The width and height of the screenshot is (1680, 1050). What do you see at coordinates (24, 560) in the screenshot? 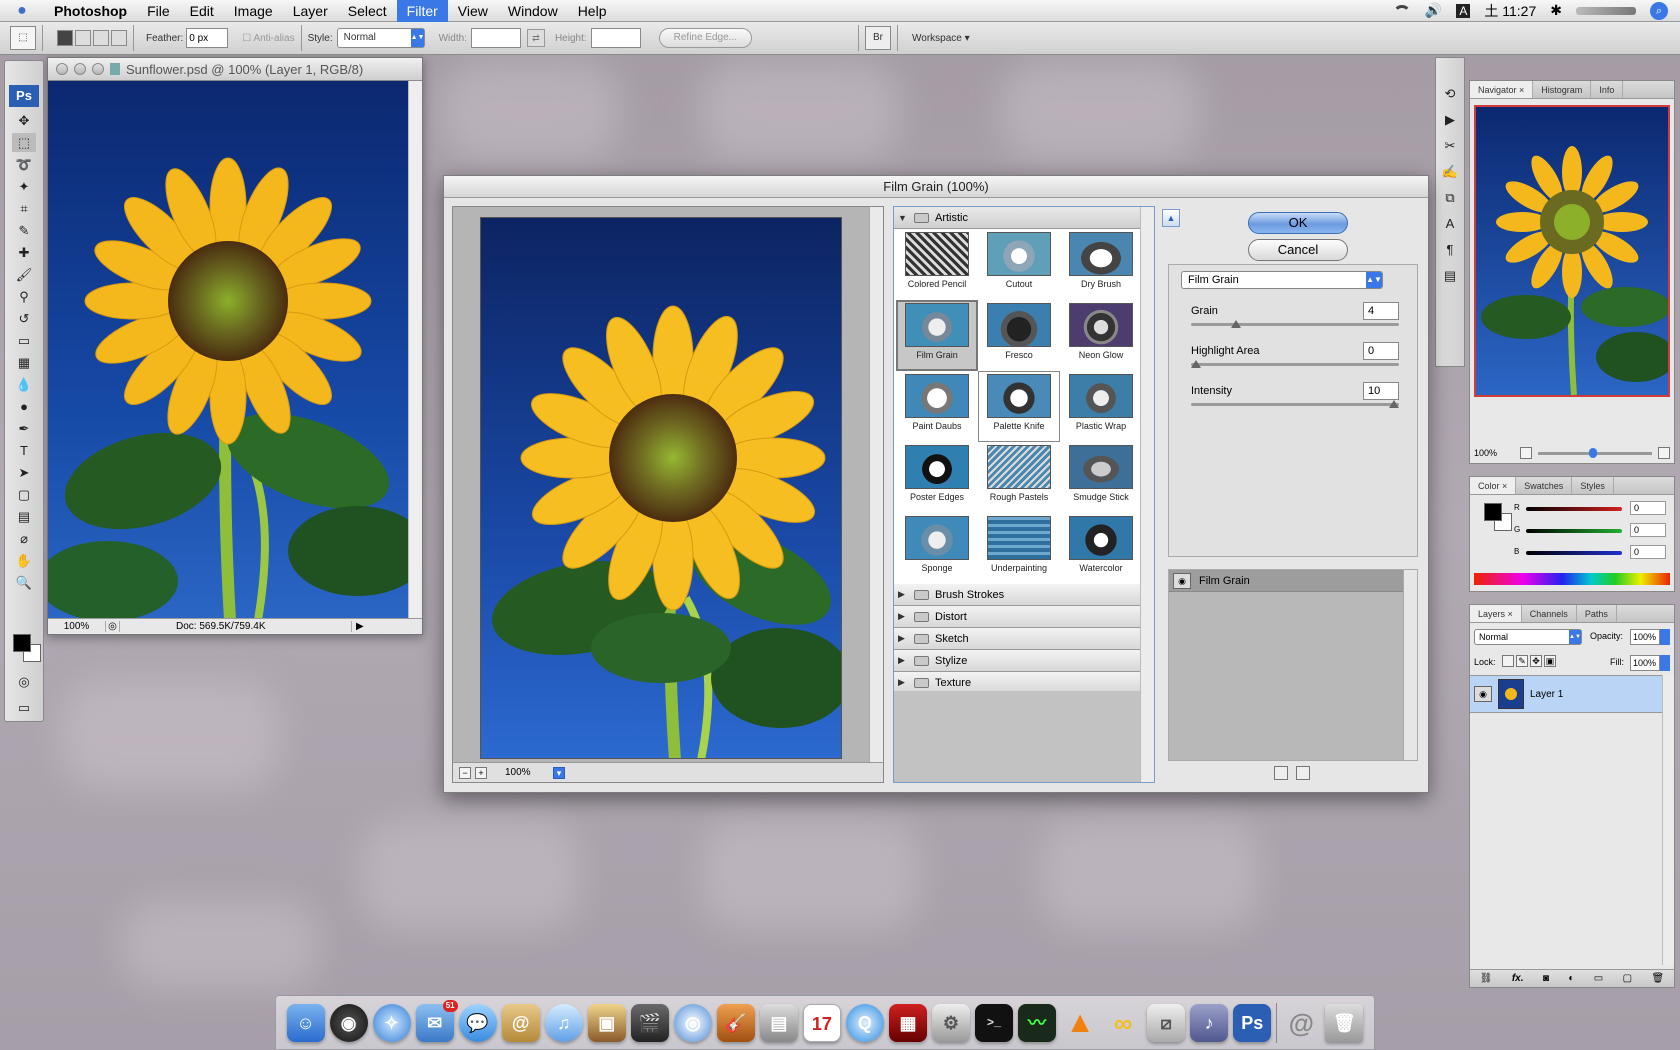
I see `hand-tool-icon: ✋` at bounding box center [24, 560].